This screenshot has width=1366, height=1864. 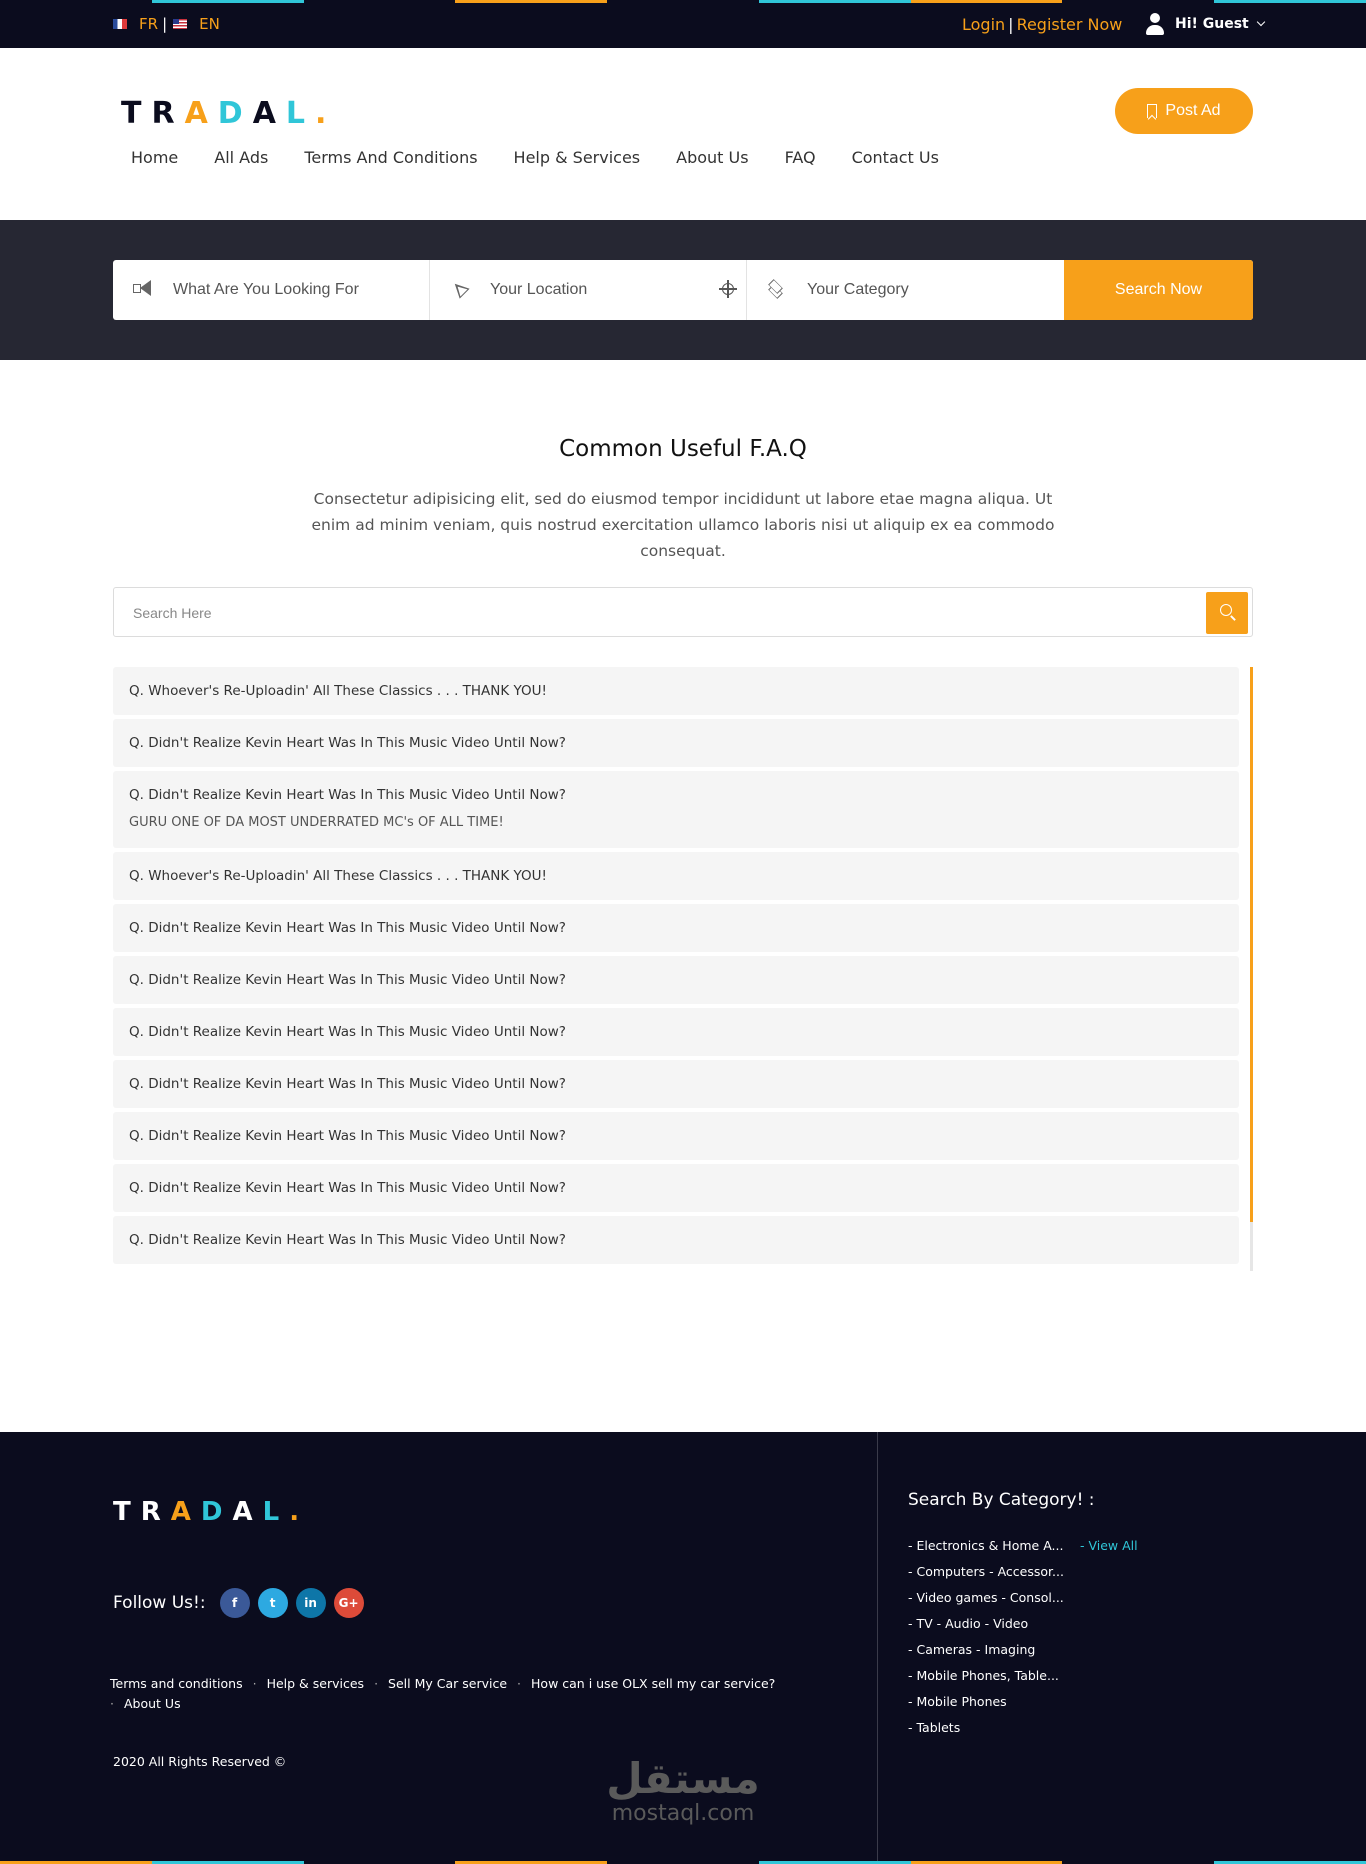 I want to click on location-placeholder: Your Location, so click(x=539, y=289).